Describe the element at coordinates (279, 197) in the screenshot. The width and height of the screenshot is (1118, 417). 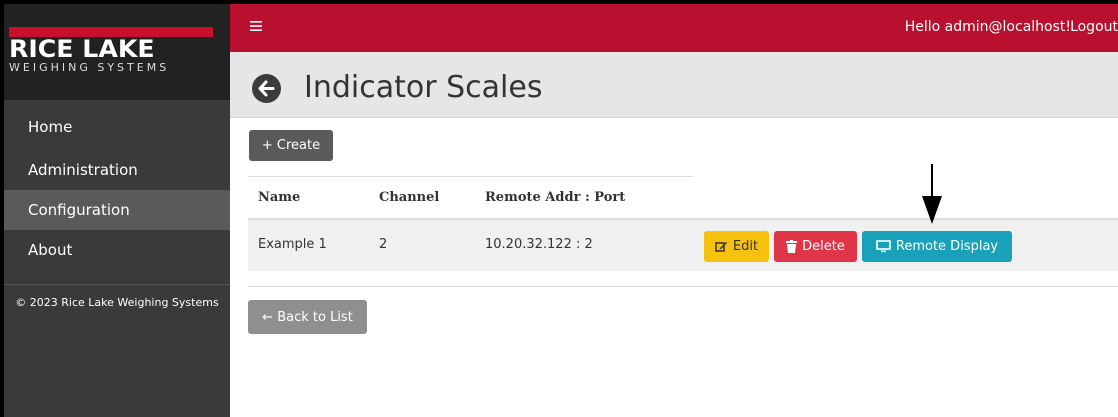
I see `column-header-name: Name` at that location.